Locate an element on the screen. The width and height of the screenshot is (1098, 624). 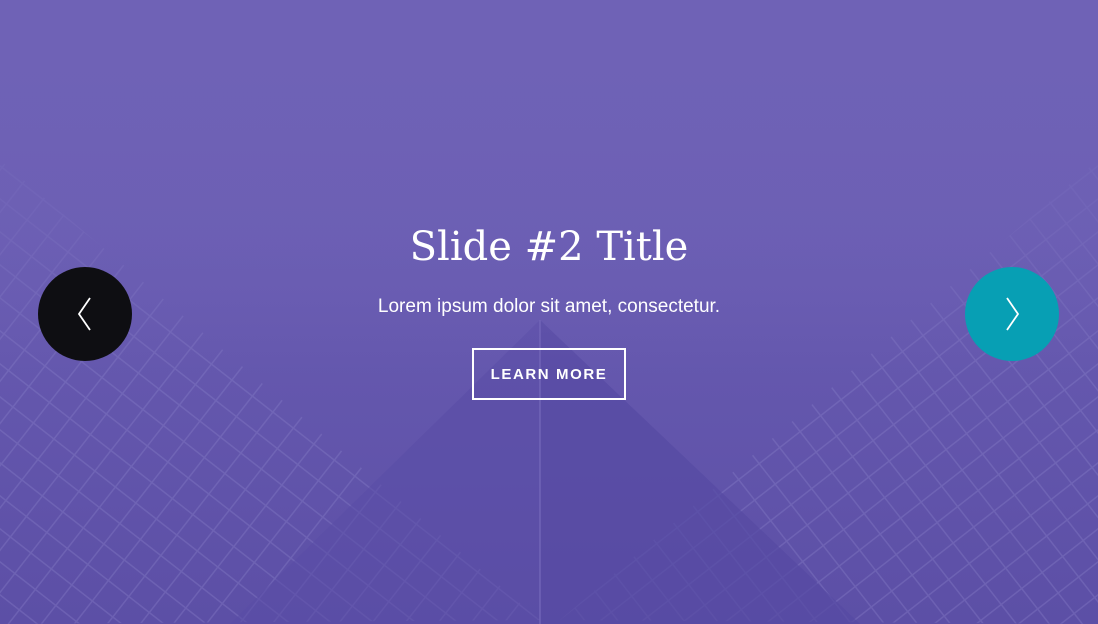
previous-slide-button is located at coordinates (85, 314).